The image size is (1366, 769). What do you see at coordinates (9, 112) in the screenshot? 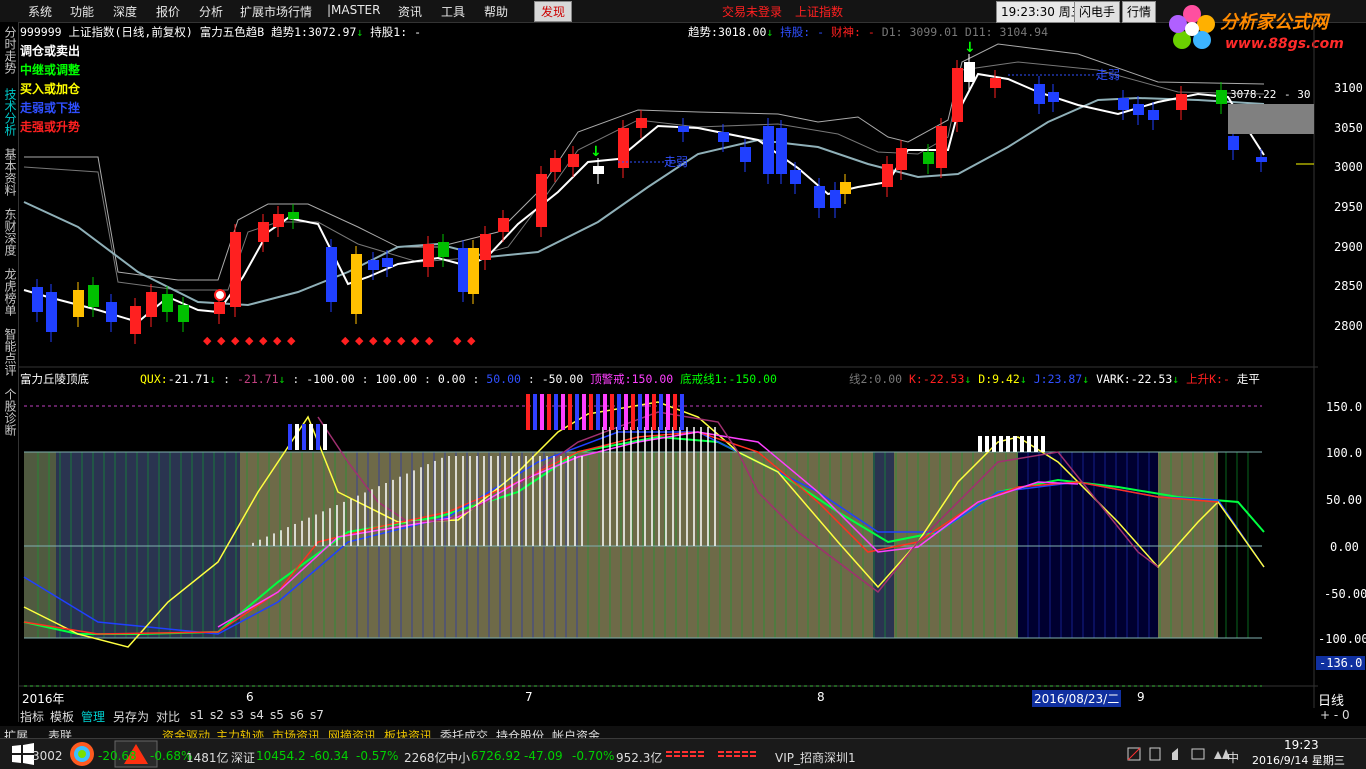
I see `sidebar-tab-technical: 技术分析` at bounding box center [9, 112].